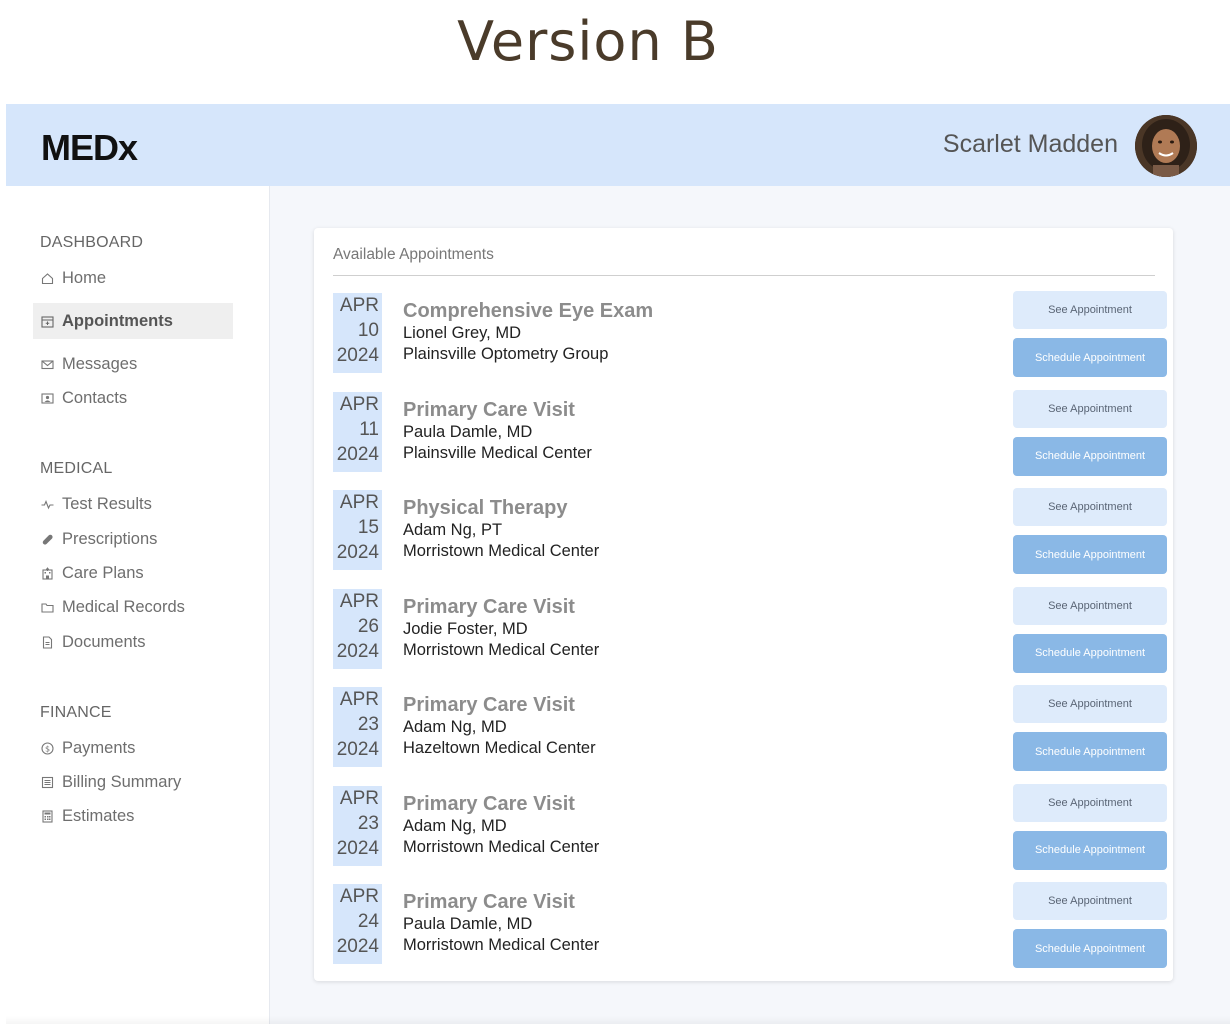 The image size is (1232, 1024). What do you see at coordinates (92, 242) in the screenshot?
I see `section-title-dashboard: DASHBOARD` at bounding box center [92, 242].